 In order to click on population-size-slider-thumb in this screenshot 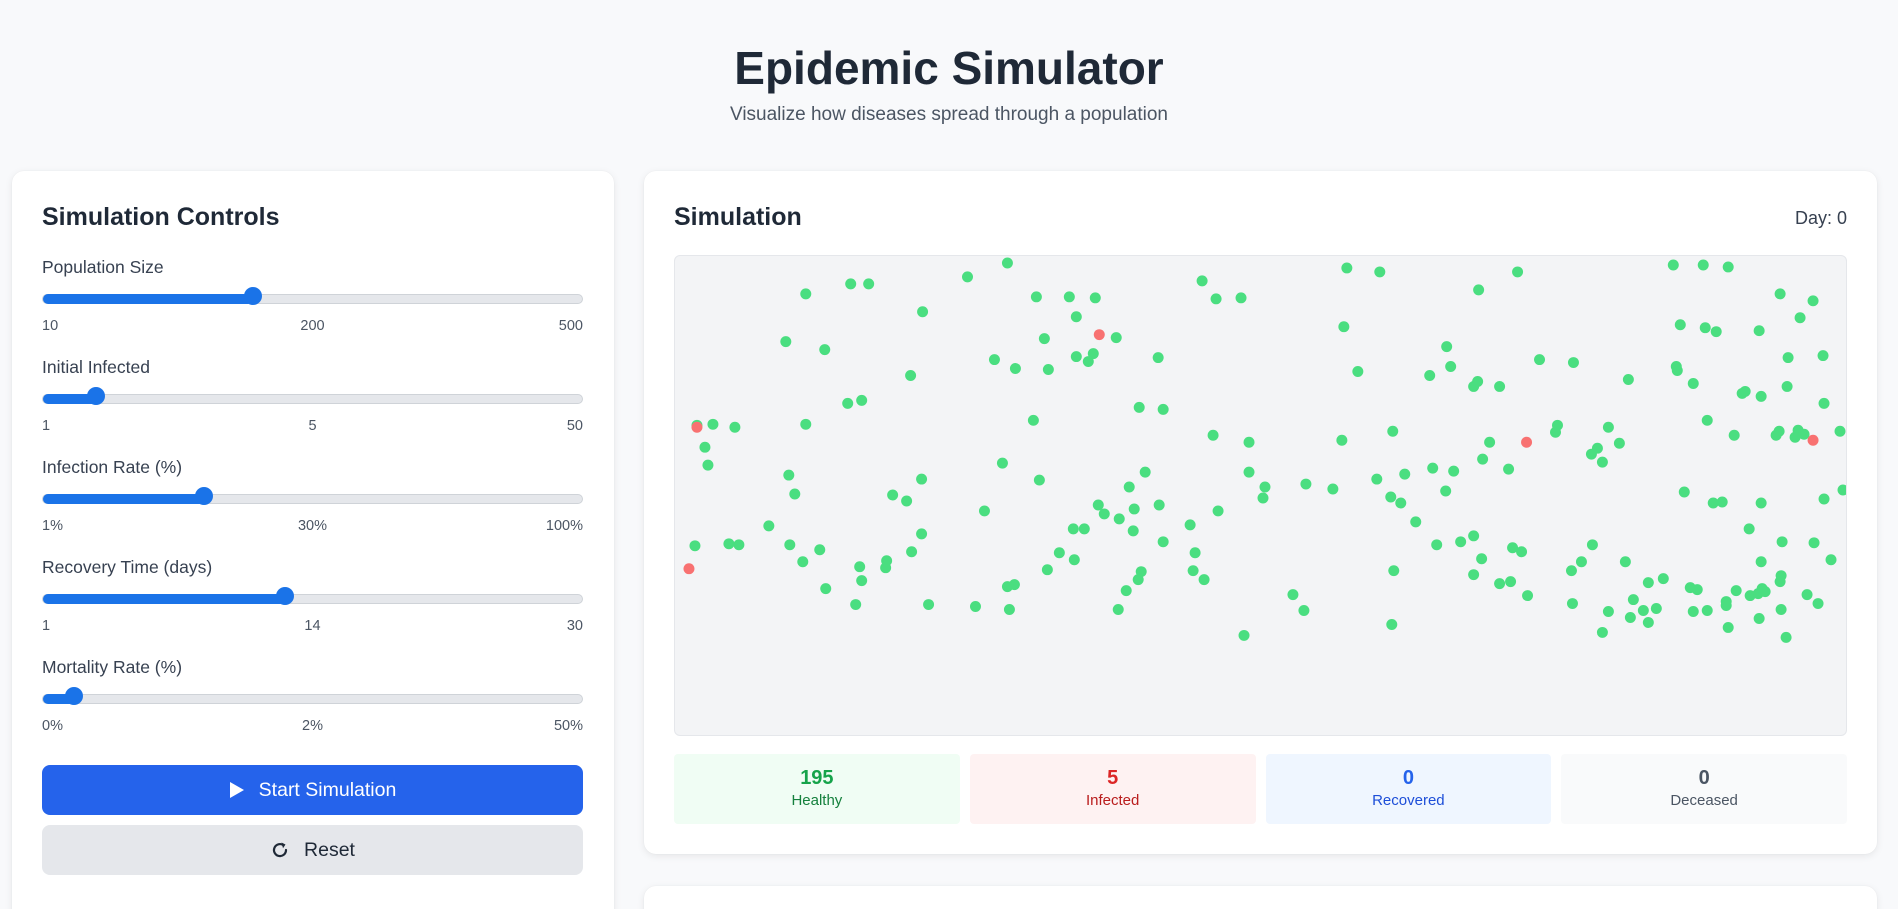, I will do `click(252, 296)`.